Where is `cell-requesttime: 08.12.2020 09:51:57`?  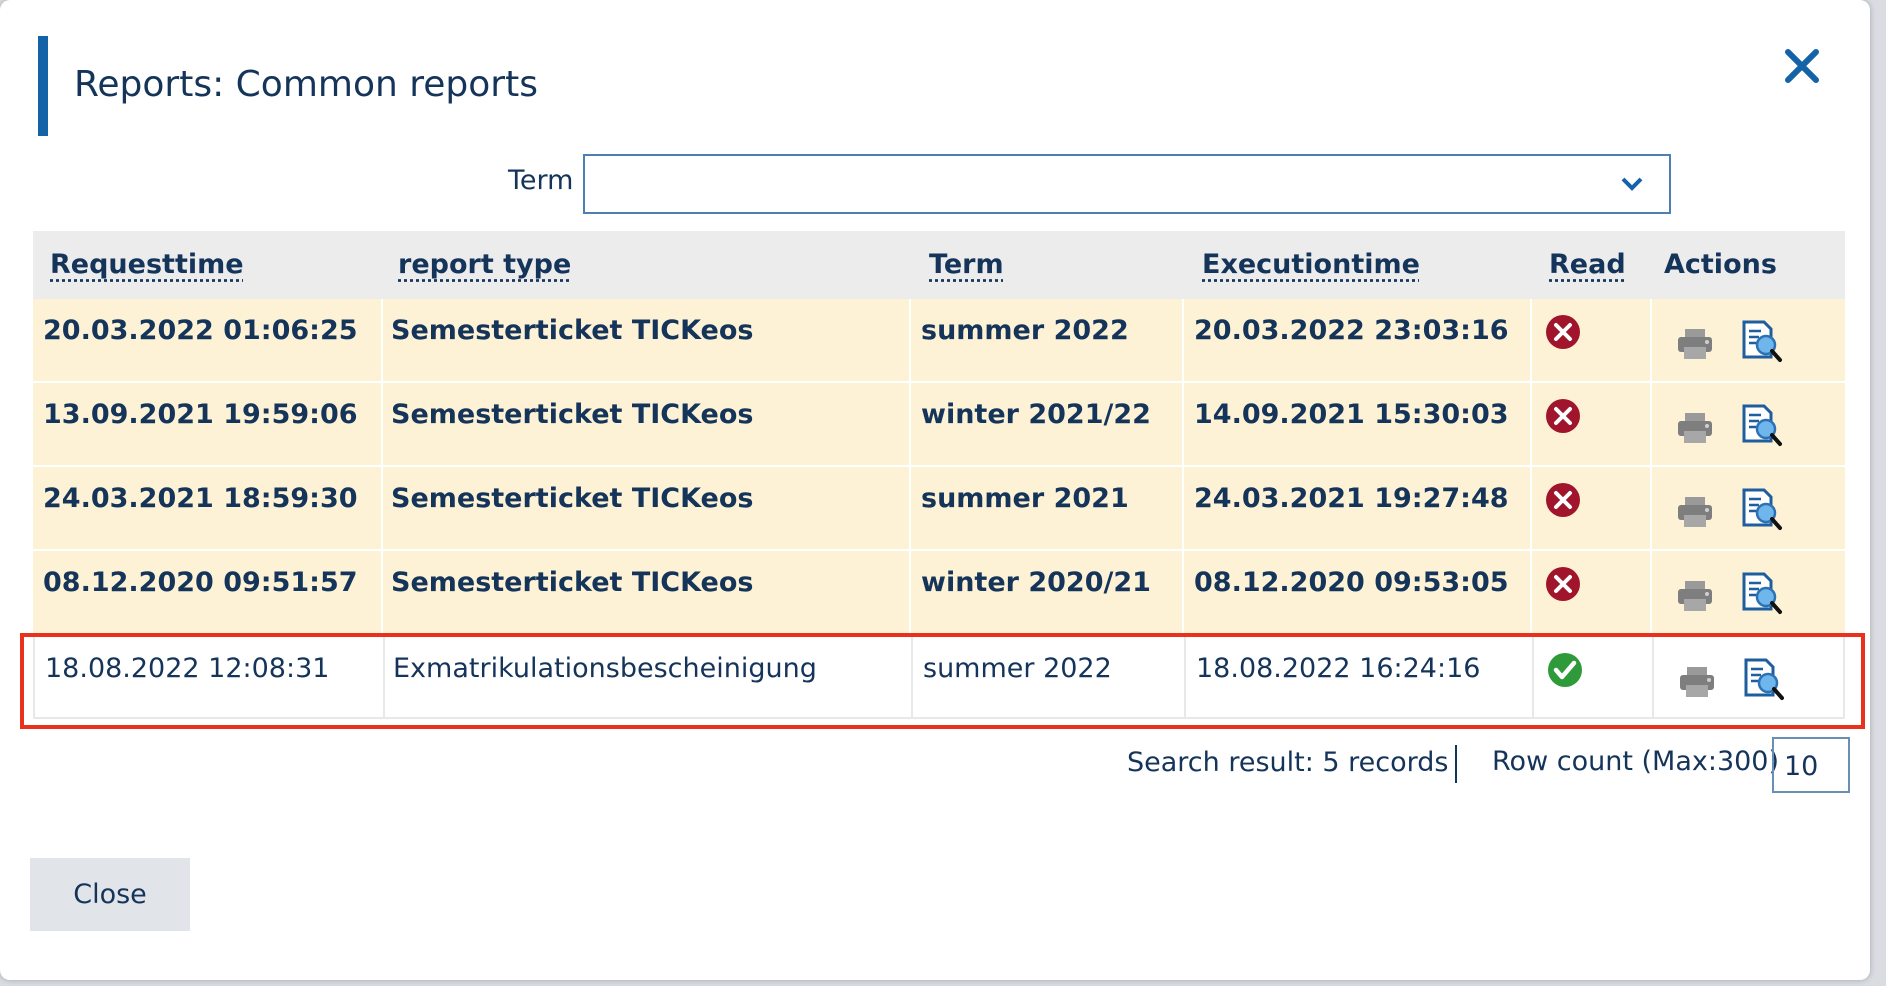 cell-requesttime: 08.12.2020 09:51:57 is located at coordinates (200, 582).